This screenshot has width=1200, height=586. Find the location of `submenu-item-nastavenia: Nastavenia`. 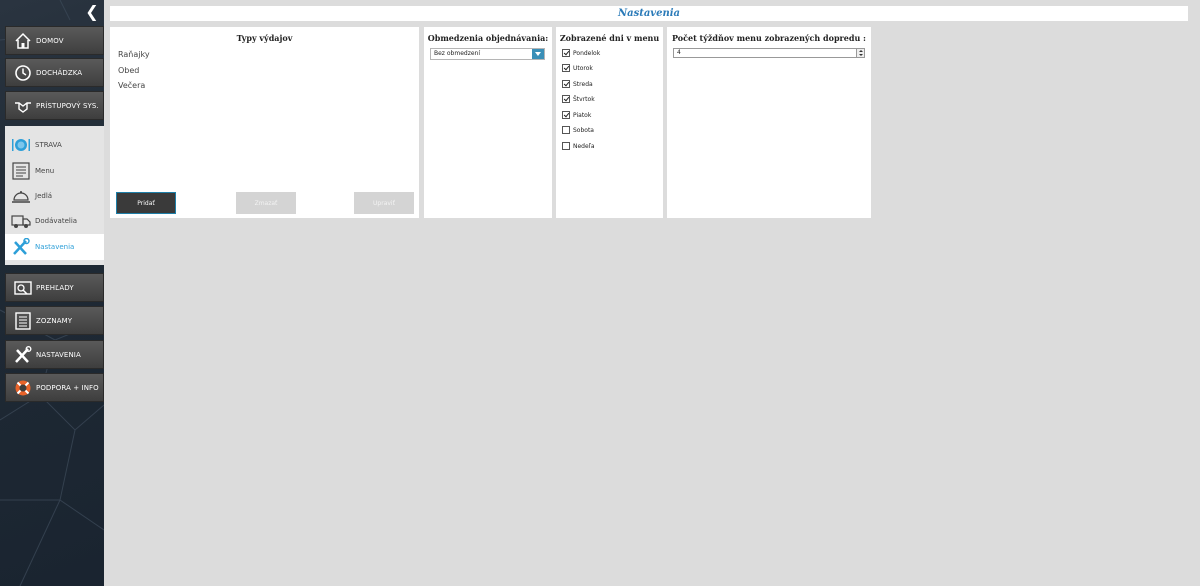

submenu-item-nastavenia: Nastavenia is located at coordinates (54, 247).